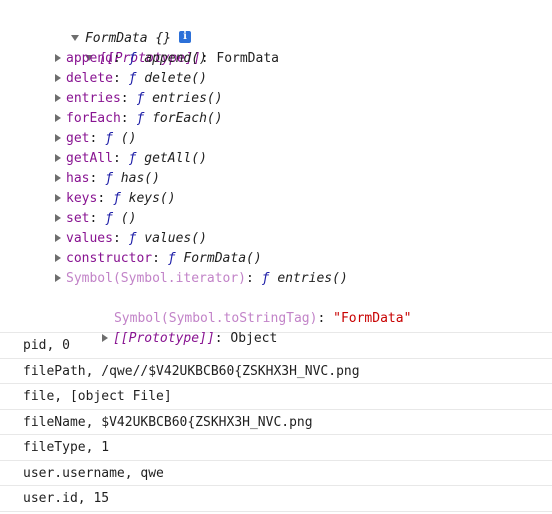 The image size is (552, 514). Describe the element at coordinates (247, 58) in the screenshot. I see `prototype-value: FormData` at that location.